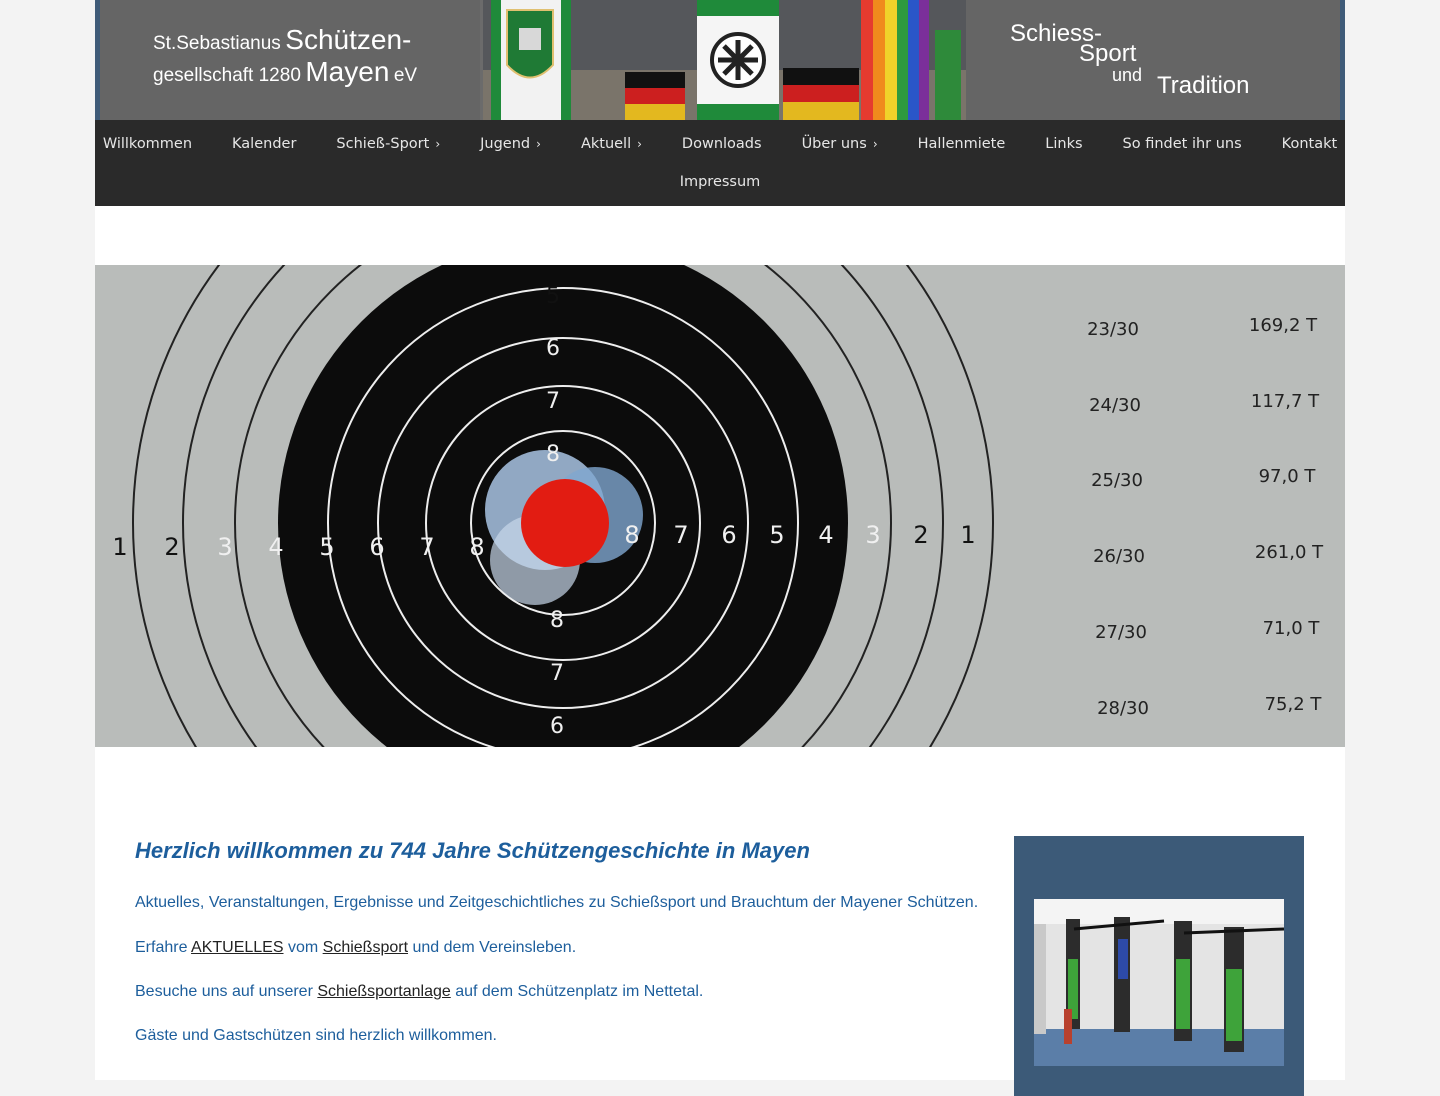  Describe the element at coordinates (492, 947) in the screenshot. I see `text-fragment: und dem Vereinsleben.` at that location.